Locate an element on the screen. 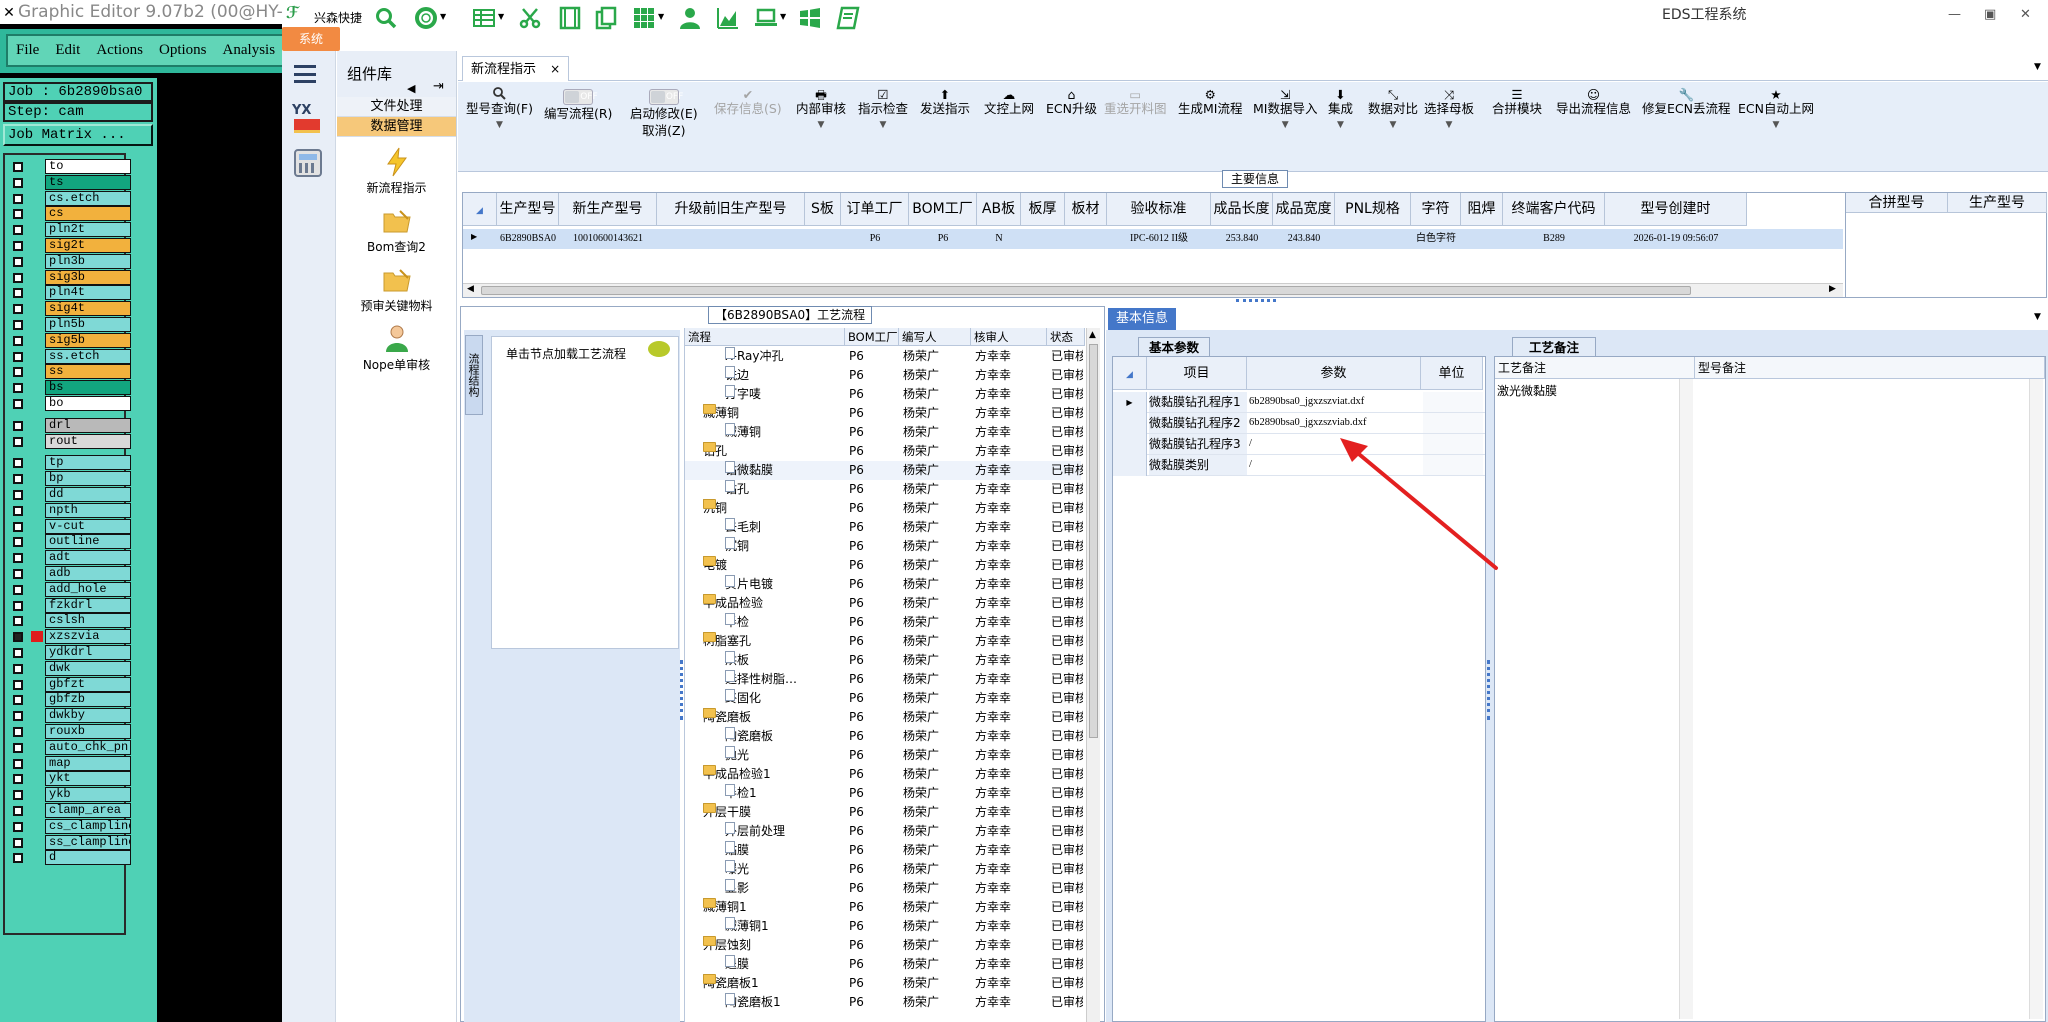  process-row: −陶瓷磨板P6杨荣广方幸幸已审核 is located at coordinates (884, 717).